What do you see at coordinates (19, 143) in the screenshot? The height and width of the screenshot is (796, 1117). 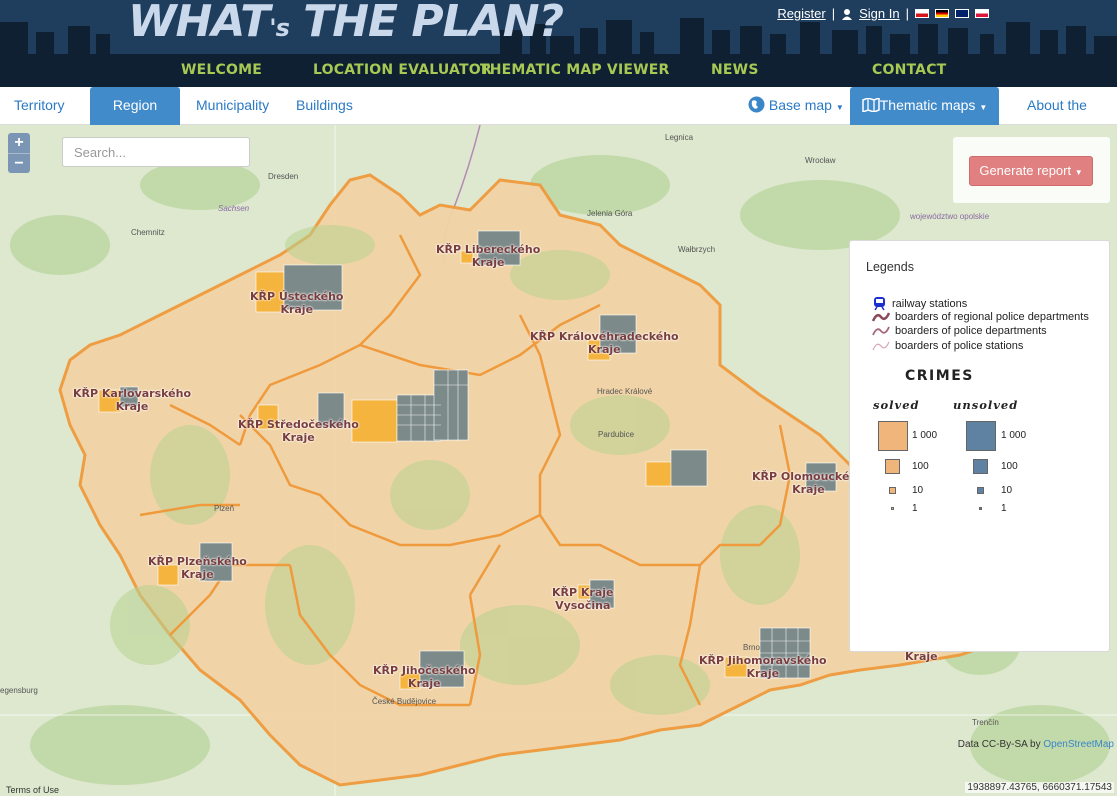 I see `zoom-in-button: +` at bounding box center [19, 143].